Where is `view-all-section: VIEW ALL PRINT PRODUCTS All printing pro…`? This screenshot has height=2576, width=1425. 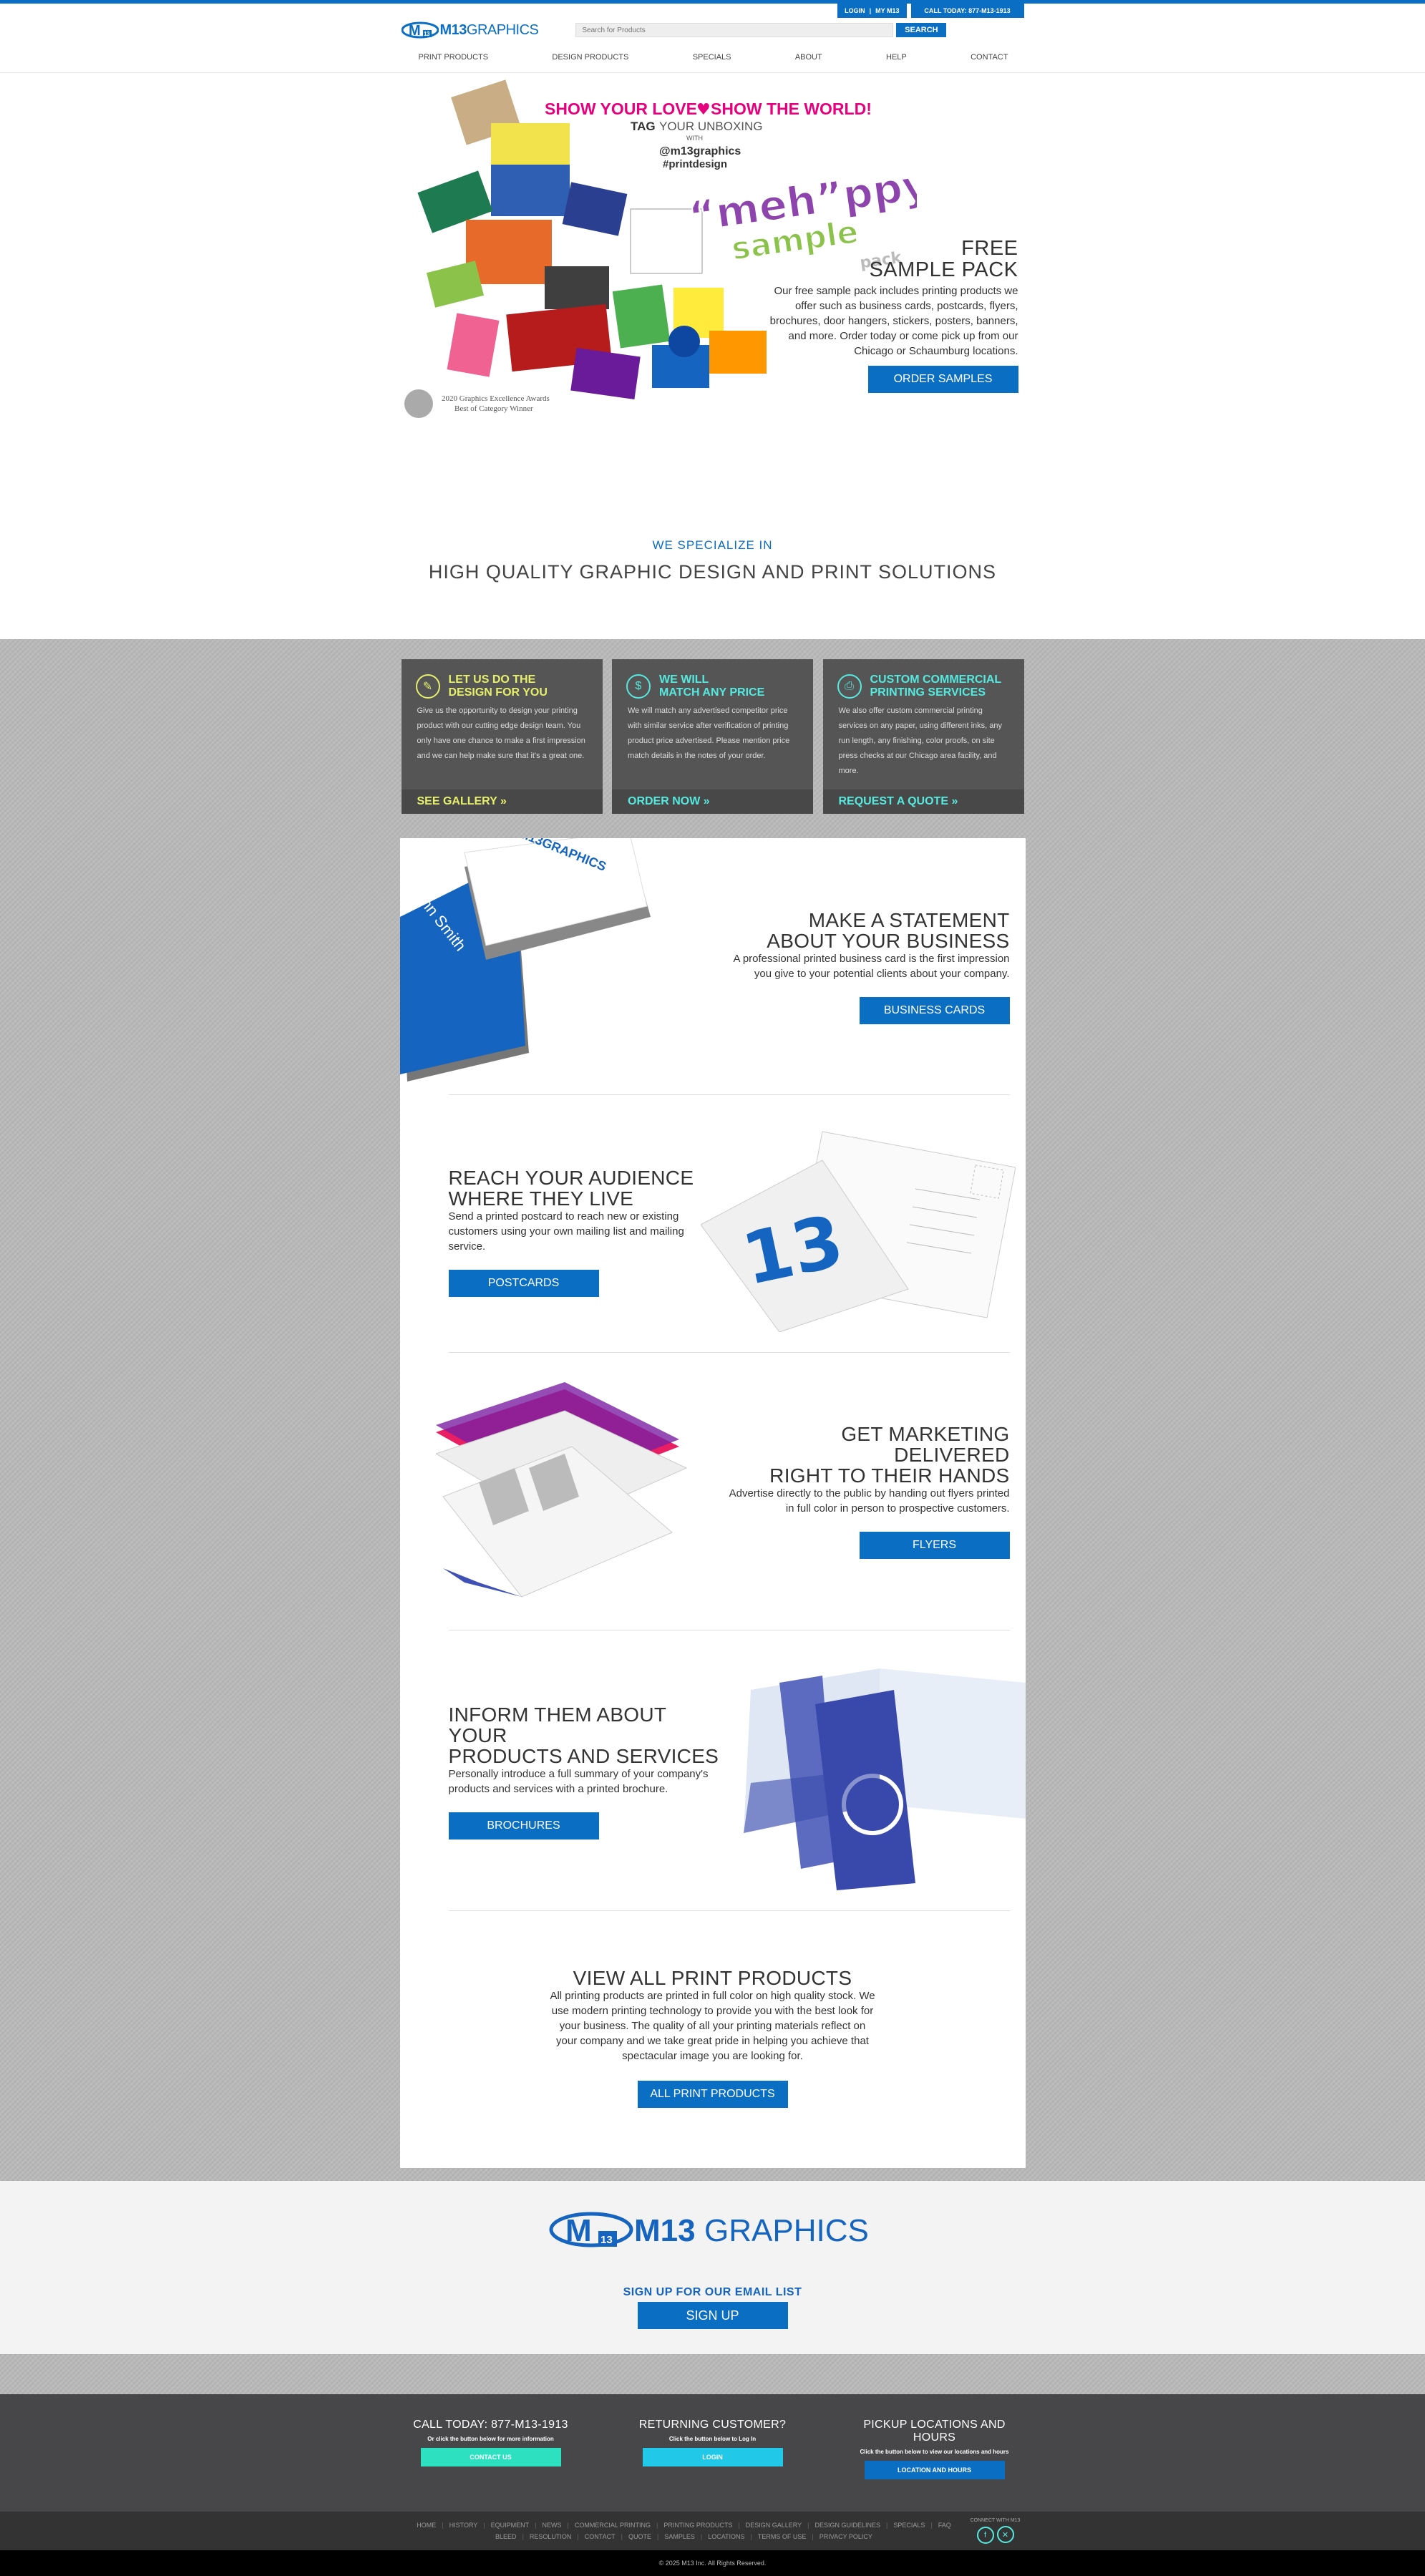
view-all-section: VIEW ALL PRINT PRODUCTS All printing pro… is located at coordinates (713, 2038).